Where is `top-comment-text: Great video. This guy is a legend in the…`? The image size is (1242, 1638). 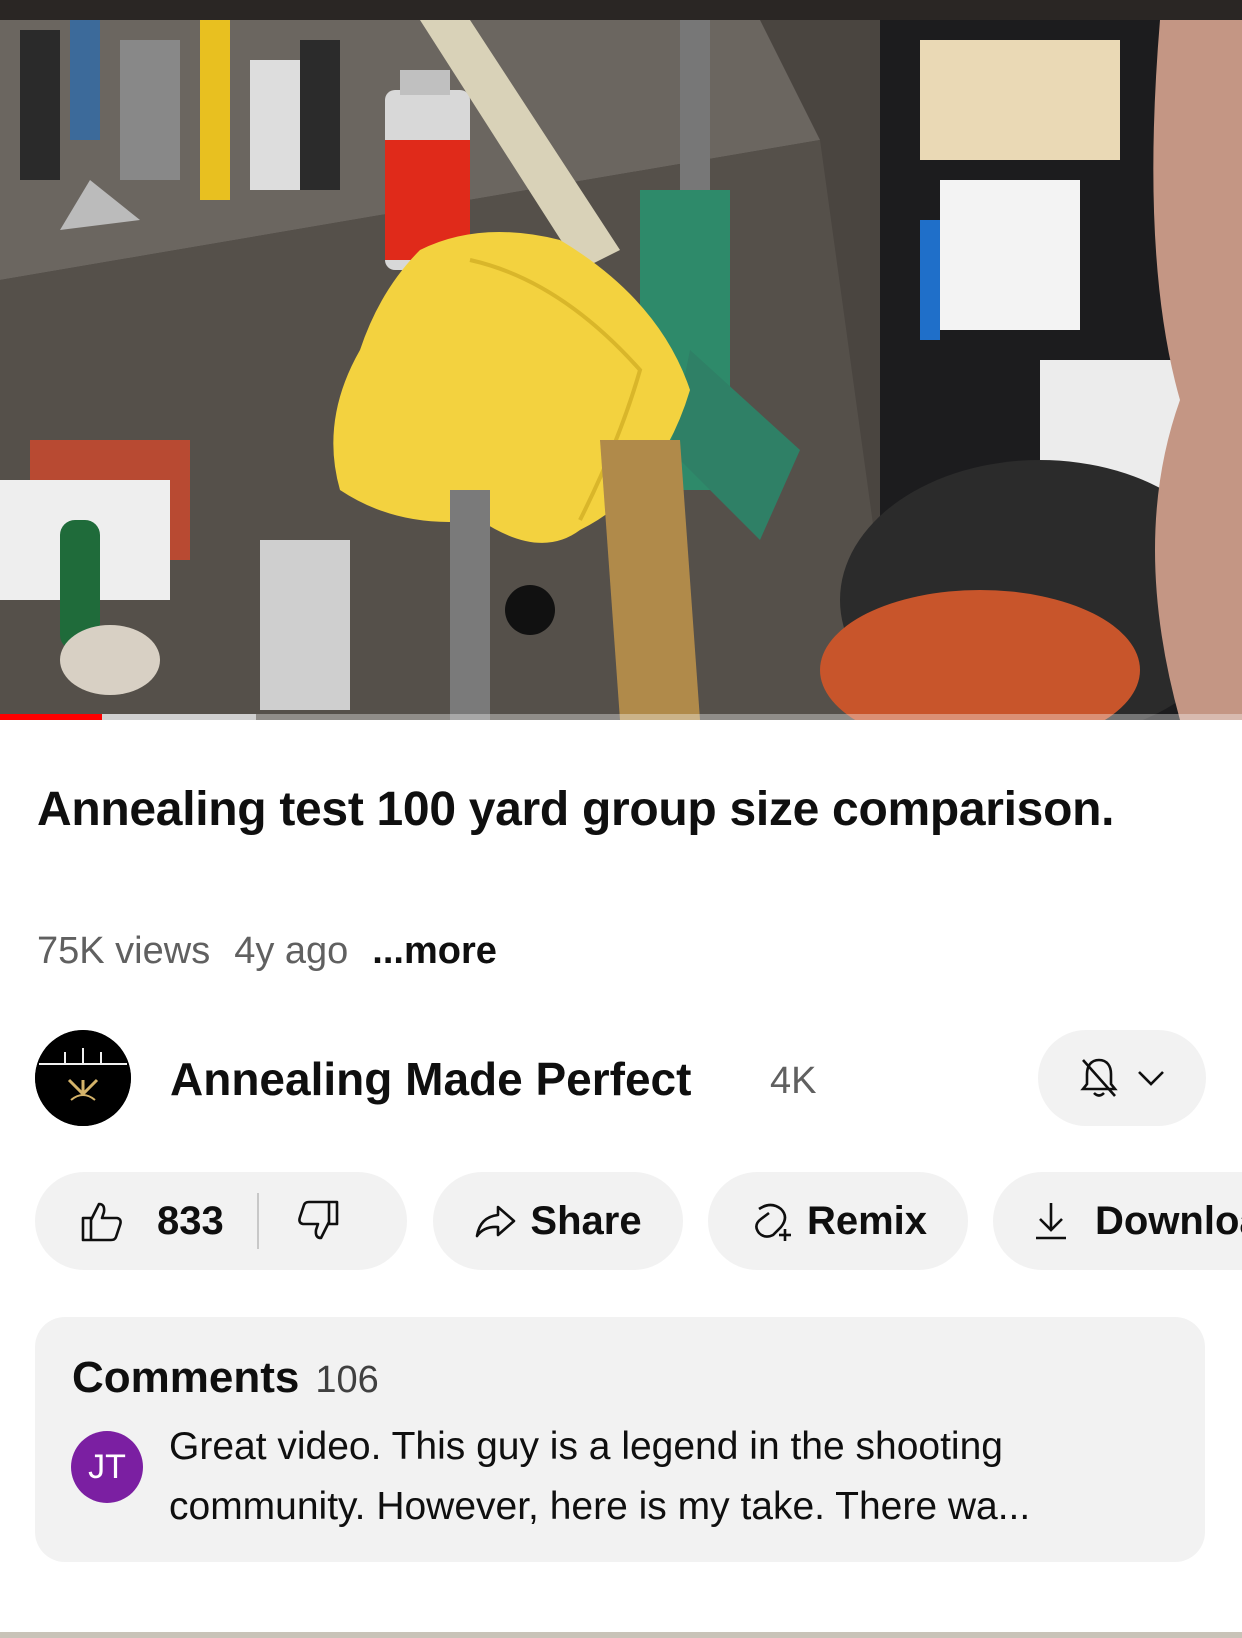
top-comment-text: Great video. This guy is a legend in the… is located at coordinates (600, 1476).